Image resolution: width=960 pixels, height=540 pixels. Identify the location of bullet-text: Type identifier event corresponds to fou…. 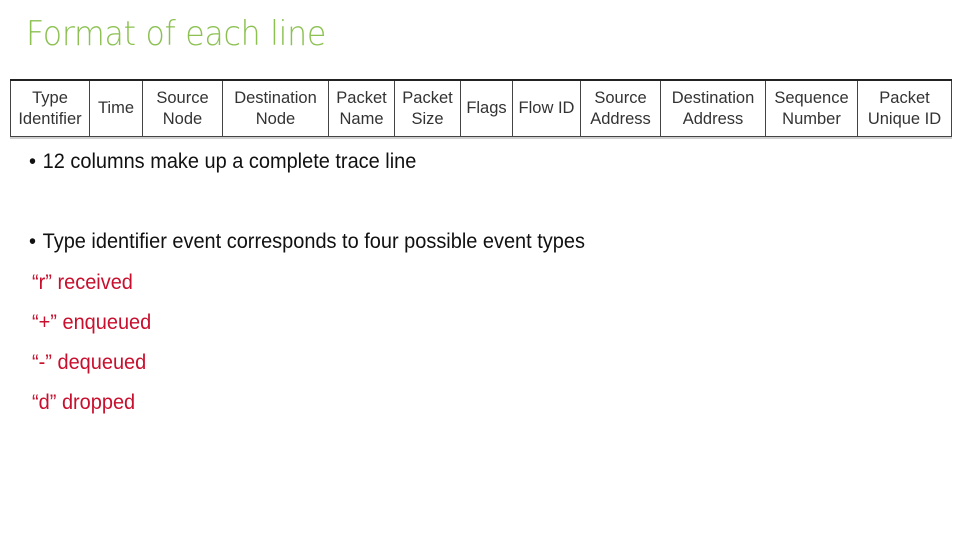
(313, 241).